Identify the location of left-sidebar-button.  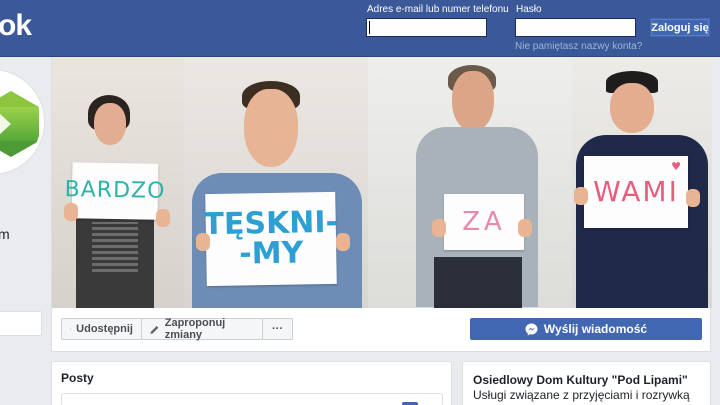
(21, 323).